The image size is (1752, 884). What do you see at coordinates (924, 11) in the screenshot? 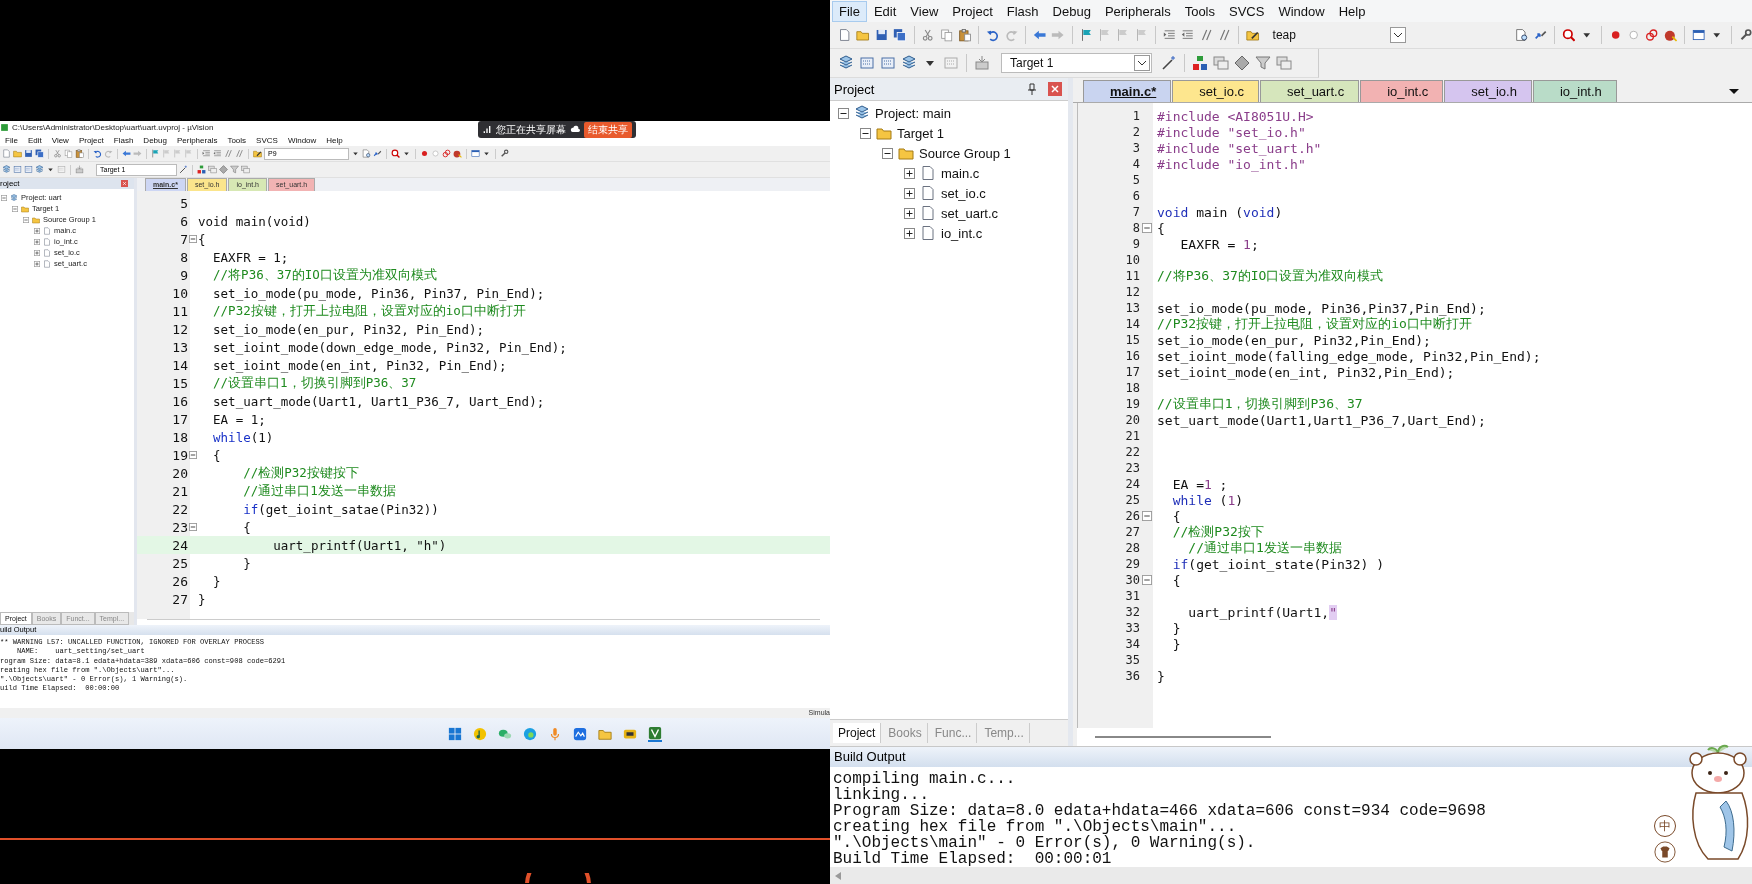
I see `menu-item: View` at bounding box center [924, 11].